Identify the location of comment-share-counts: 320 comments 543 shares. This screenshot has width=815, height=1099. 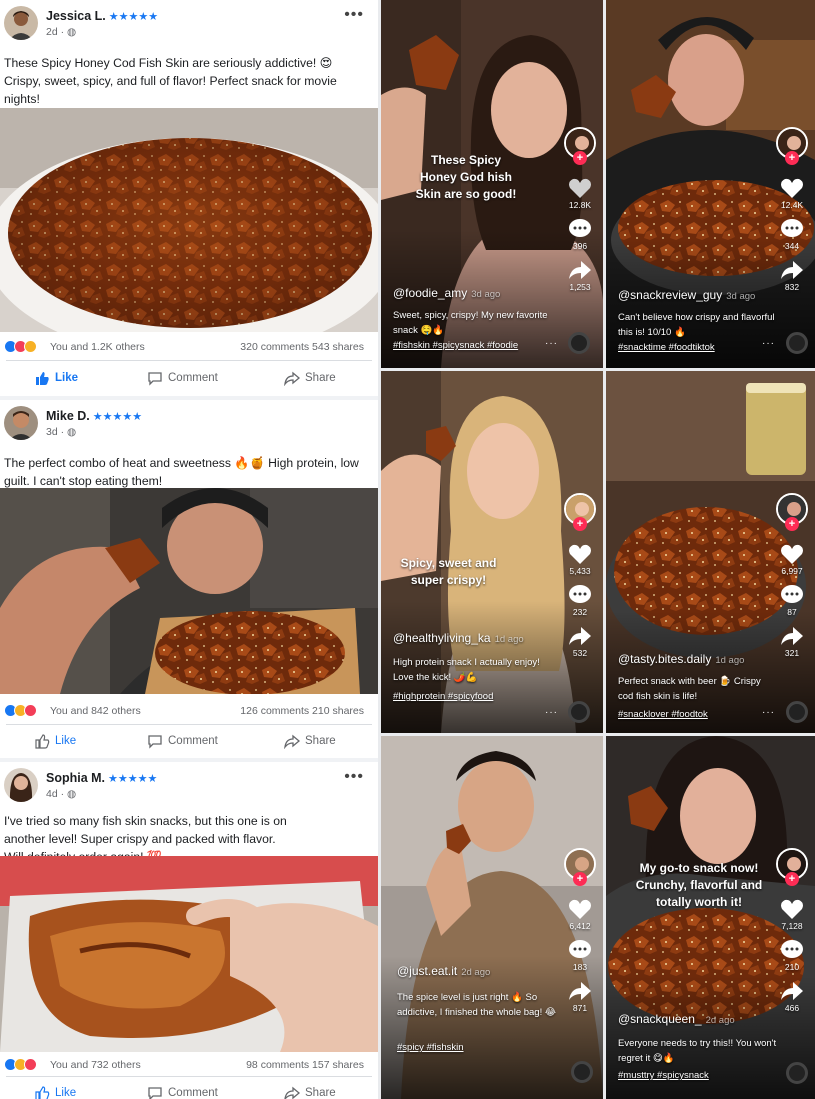
(302, 347).